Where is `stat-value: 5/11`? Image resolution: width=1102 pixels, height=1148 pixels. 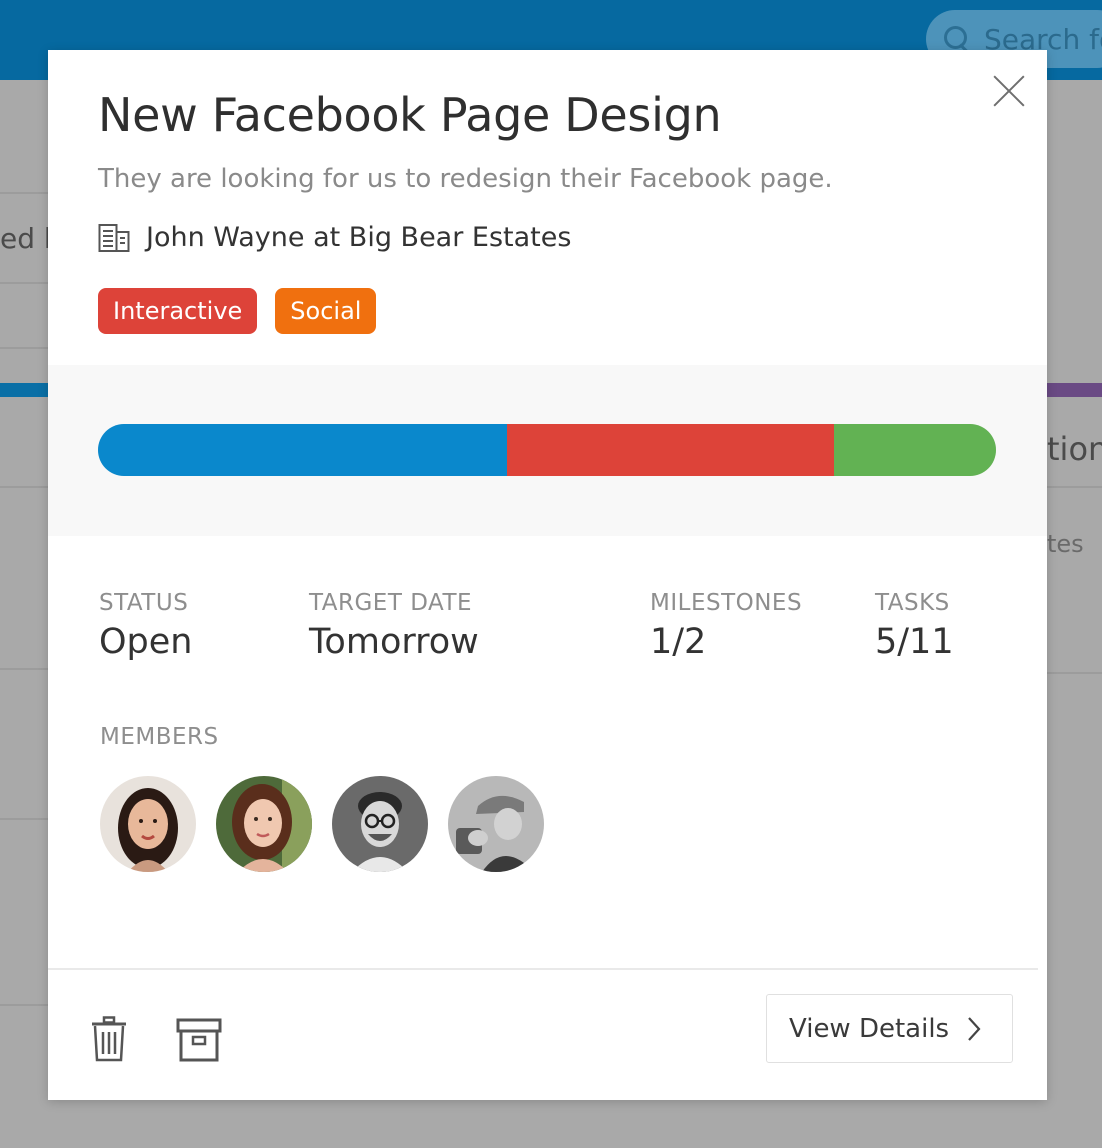 stat-value: 5/11 is located at coordinates (914, 642).